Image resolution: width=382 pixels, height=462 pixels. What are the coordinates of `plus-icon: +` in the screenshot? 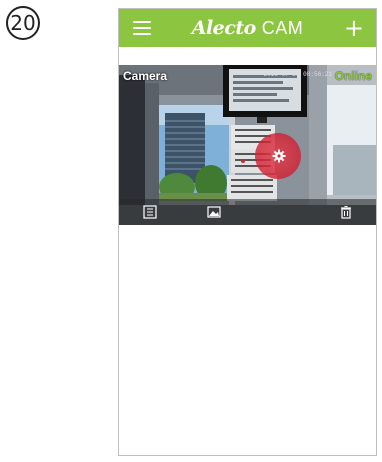 It's located at (354, 28).